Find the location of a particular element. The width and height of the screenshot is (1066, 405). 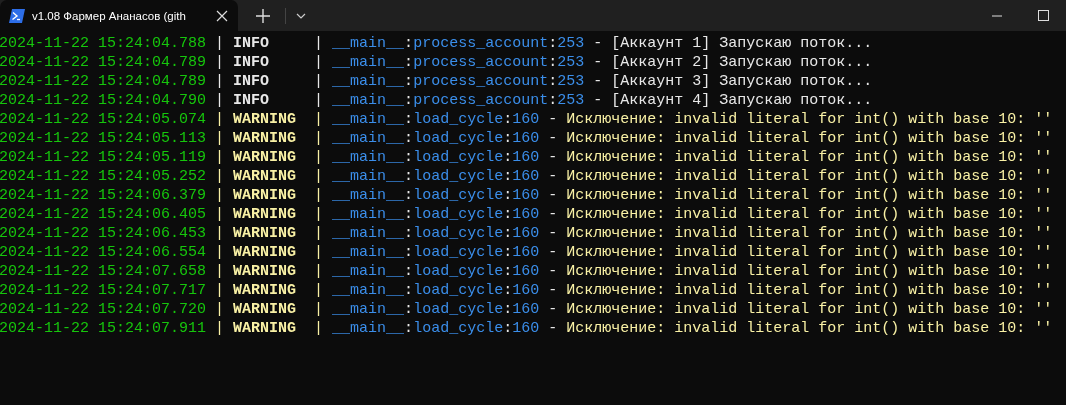

log-line: 2024-11-22 15:24:06.405 | WARNING | __main__:load_cycle:160 - Исключение: invalid literal for int() with base 10: '' is located at coordinates (527, 214).